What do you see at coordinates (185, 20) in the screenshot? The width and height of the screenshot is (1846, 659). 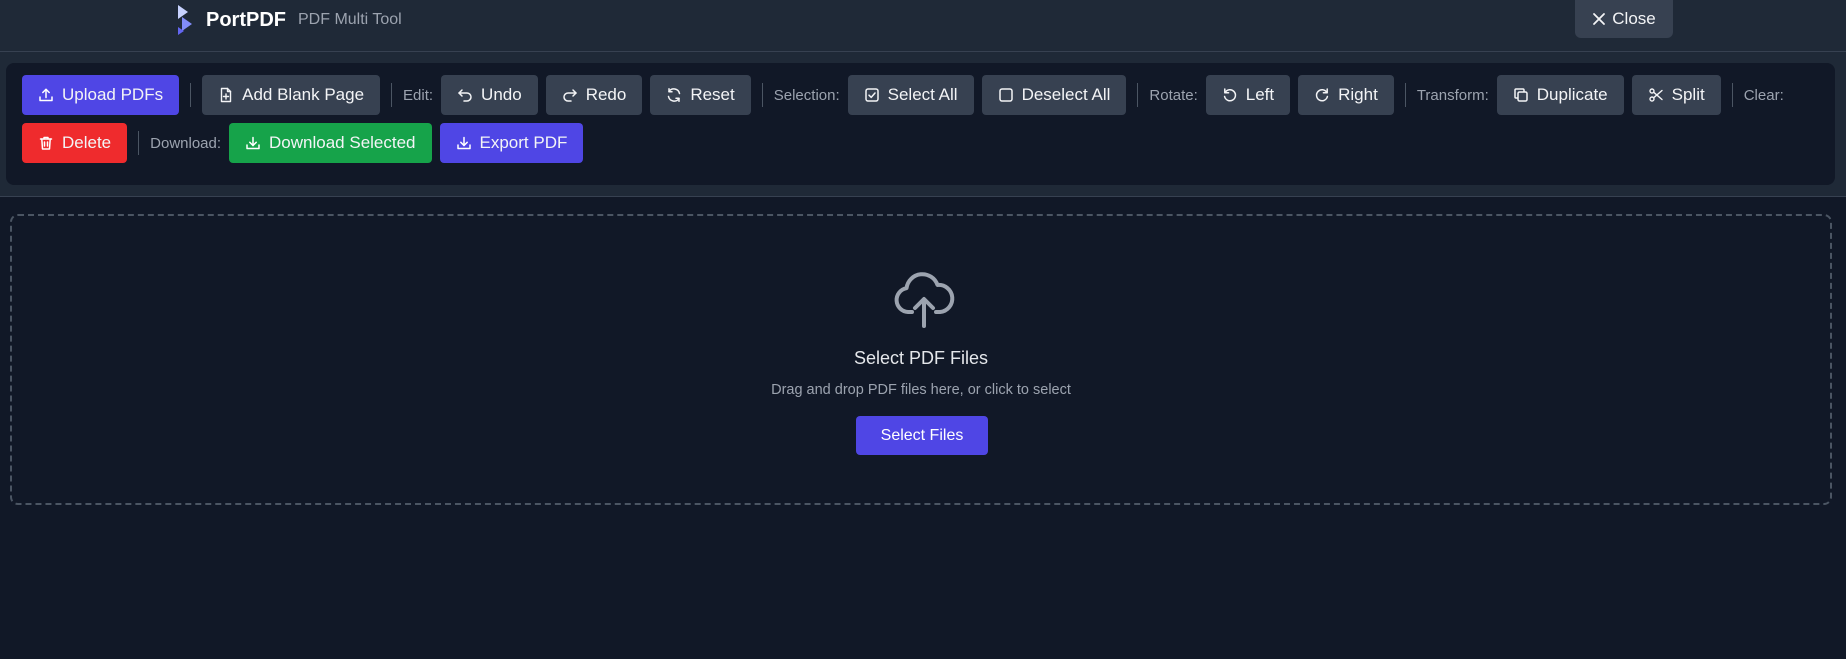 I see `portpdf-logo-icon` at bounding box center [185, 20].